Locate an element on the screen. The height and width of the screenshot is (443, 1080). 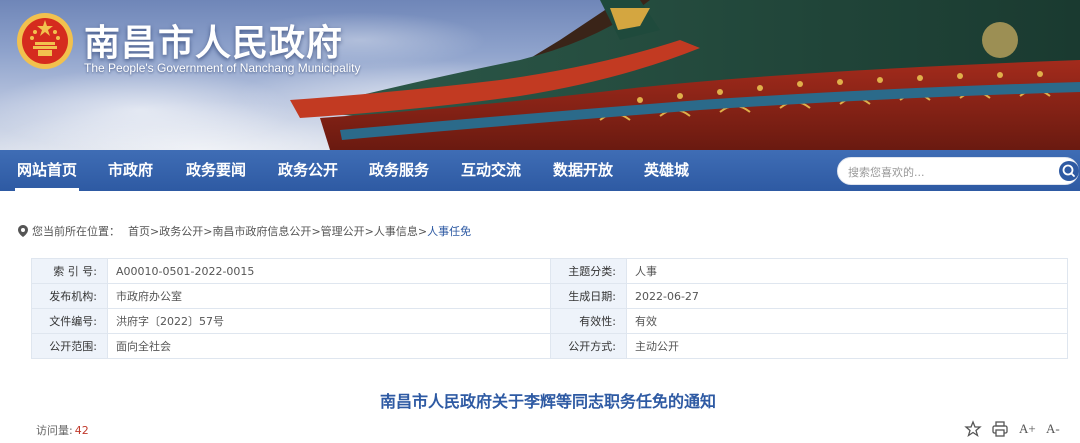
breadcrumb-appointments: 人事任免 is located at coordinates (449, 231).